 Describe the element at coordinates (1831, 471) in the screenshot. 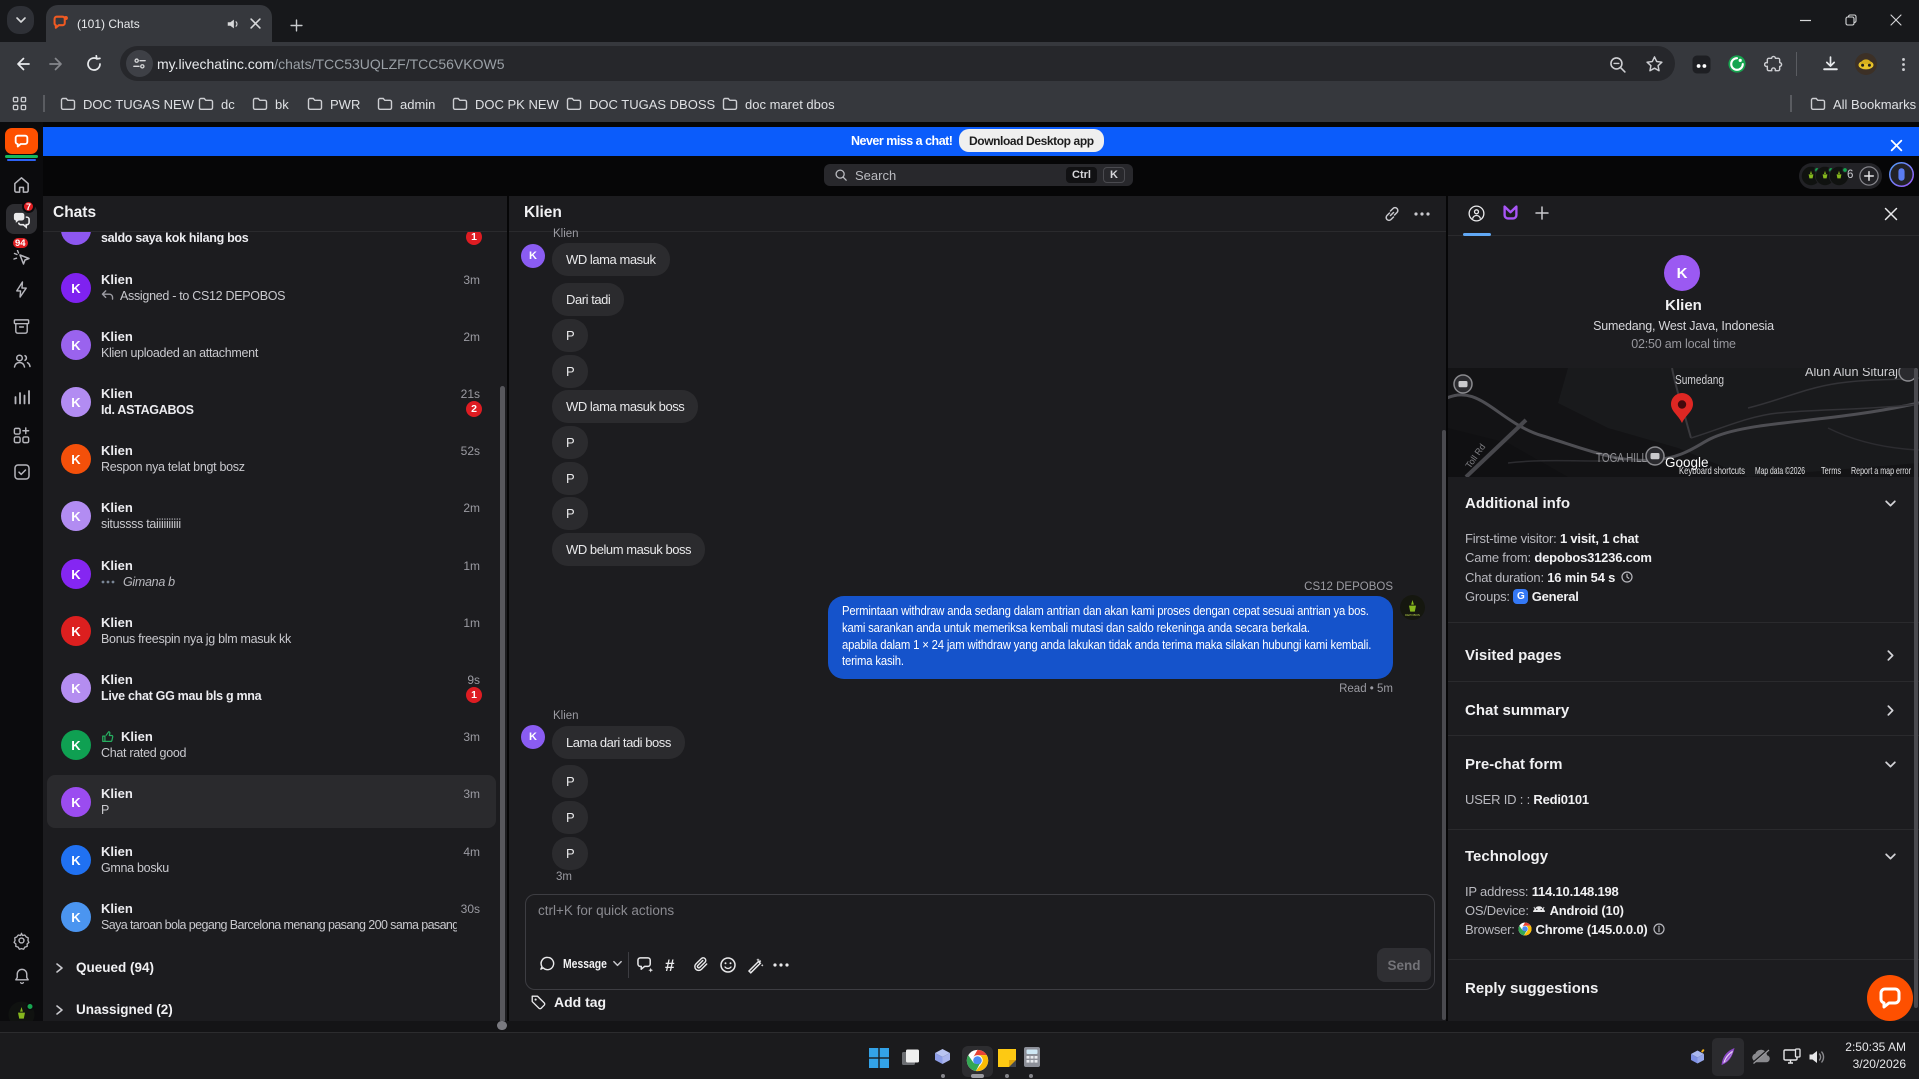

I see `svg-text: Terms` at that location.